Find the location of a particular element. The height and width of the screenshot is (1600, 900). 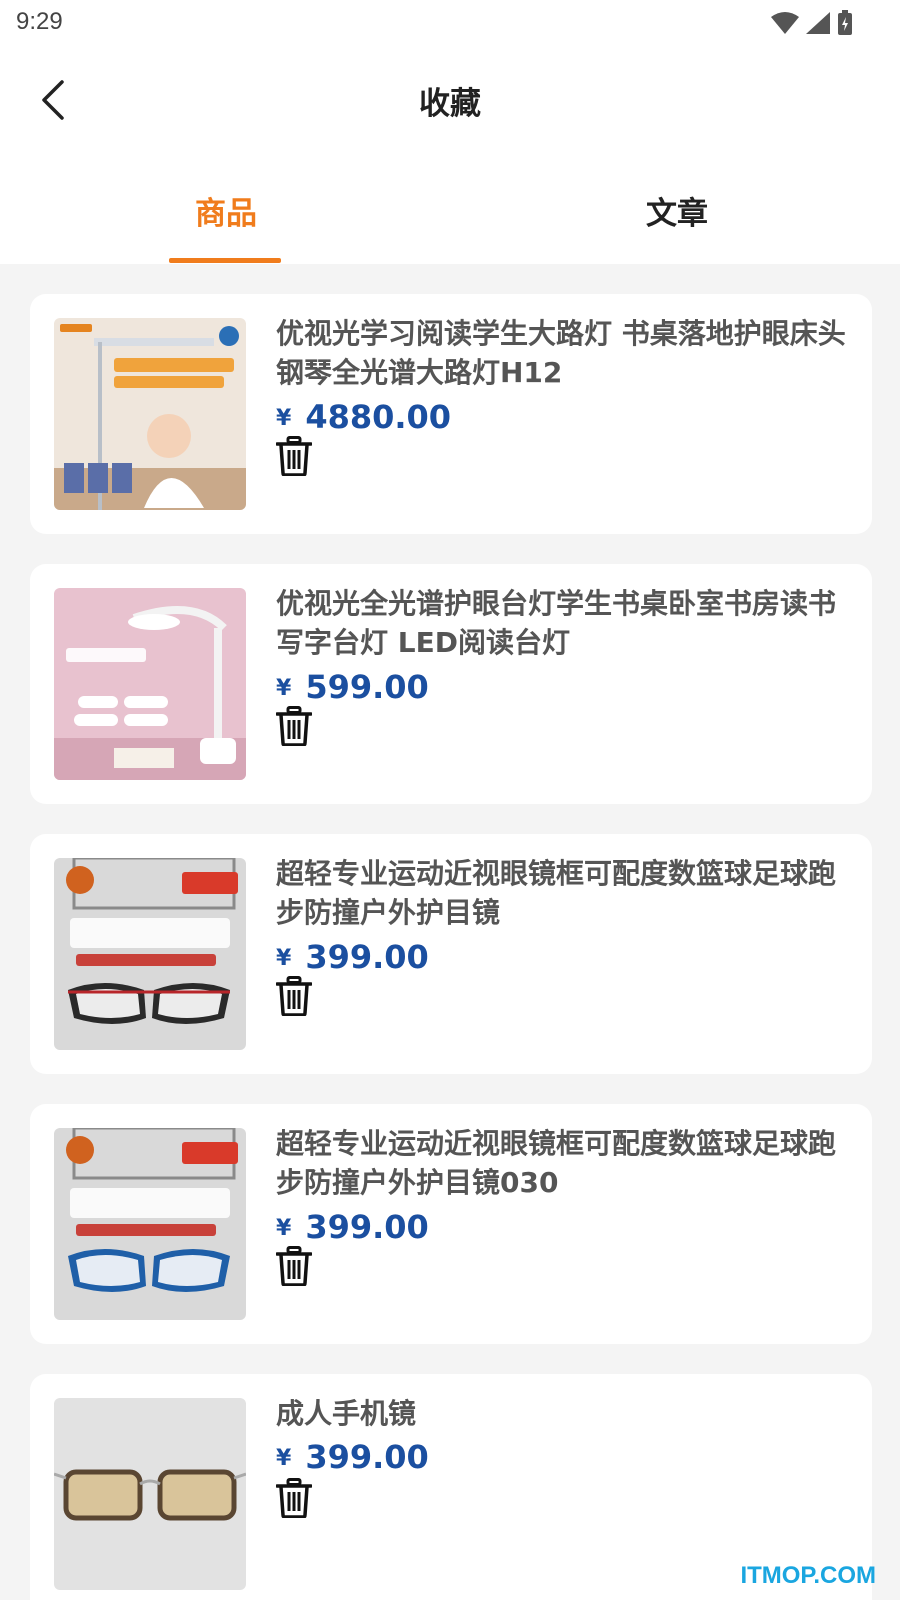

product-title: 超轻专业运动近视眼镜框可配度数篮球足球跑步防撞户外护目镜 is located at coordinates (561, 893).